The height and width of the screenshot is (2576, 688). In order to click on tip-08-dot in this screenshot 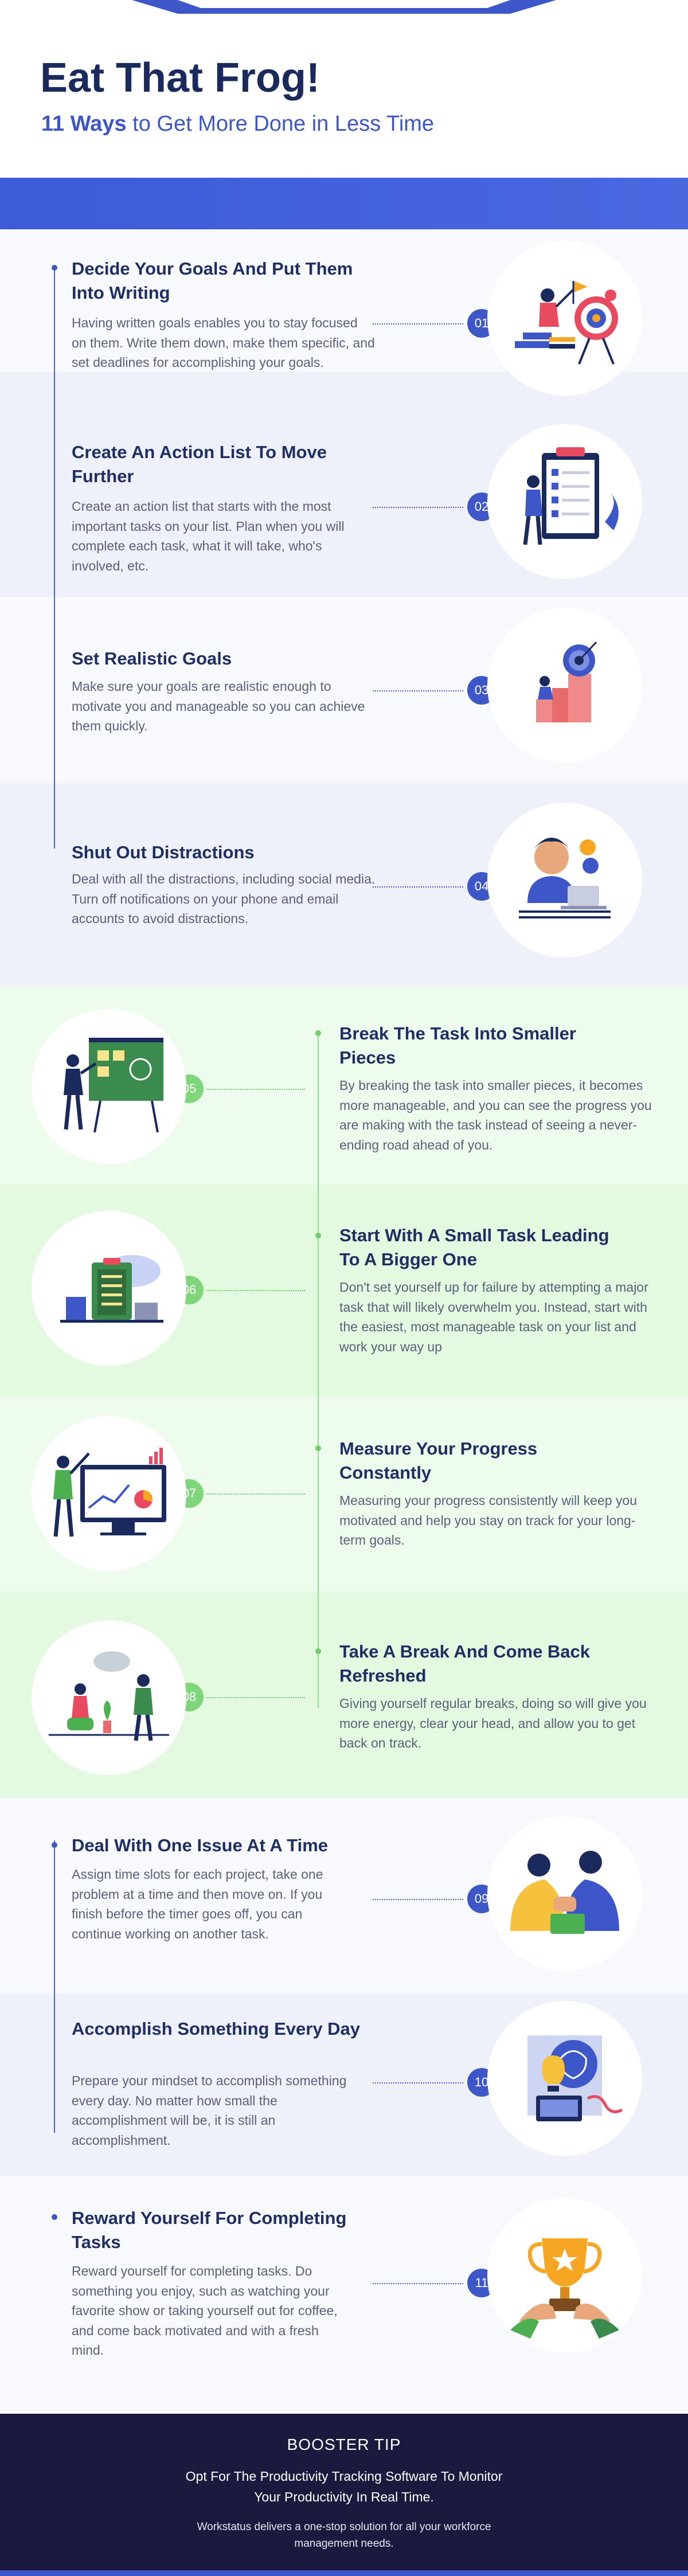, I will do `click(318, 1651)`.